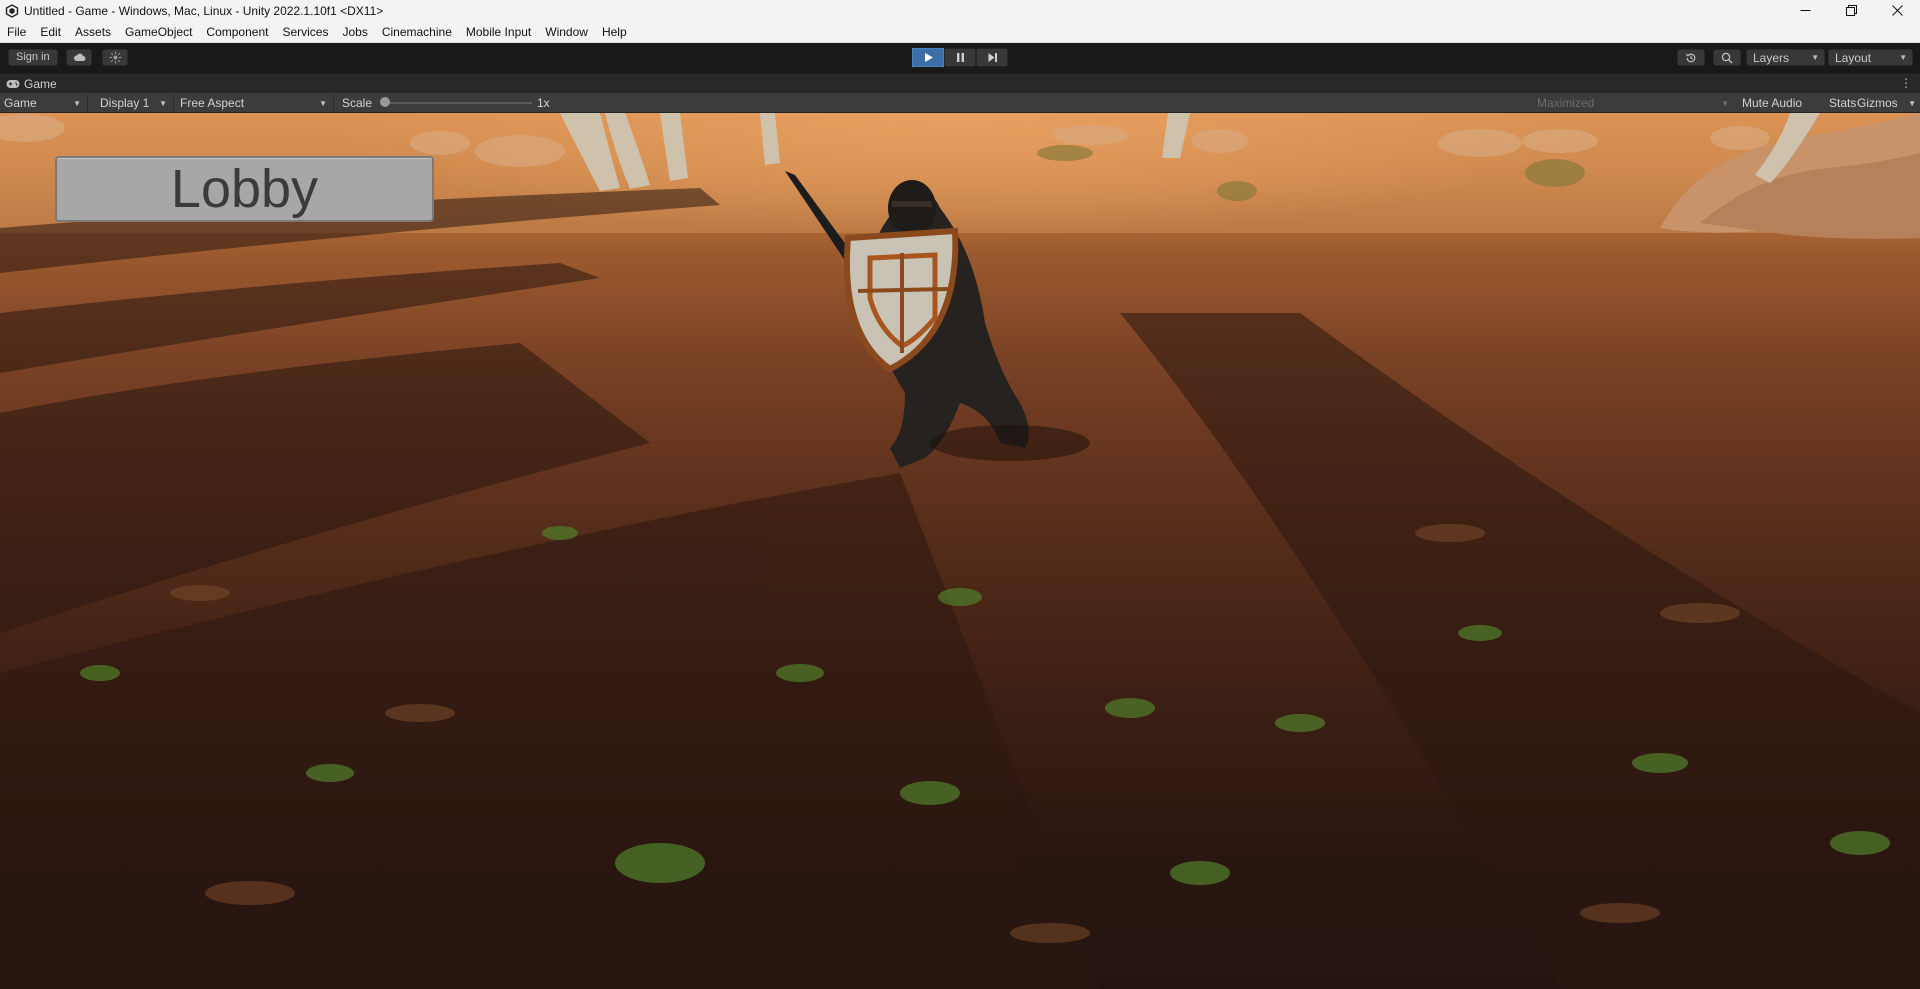 The image size is (1920, 989). I want to click on pause-icon, so click(960, 57).